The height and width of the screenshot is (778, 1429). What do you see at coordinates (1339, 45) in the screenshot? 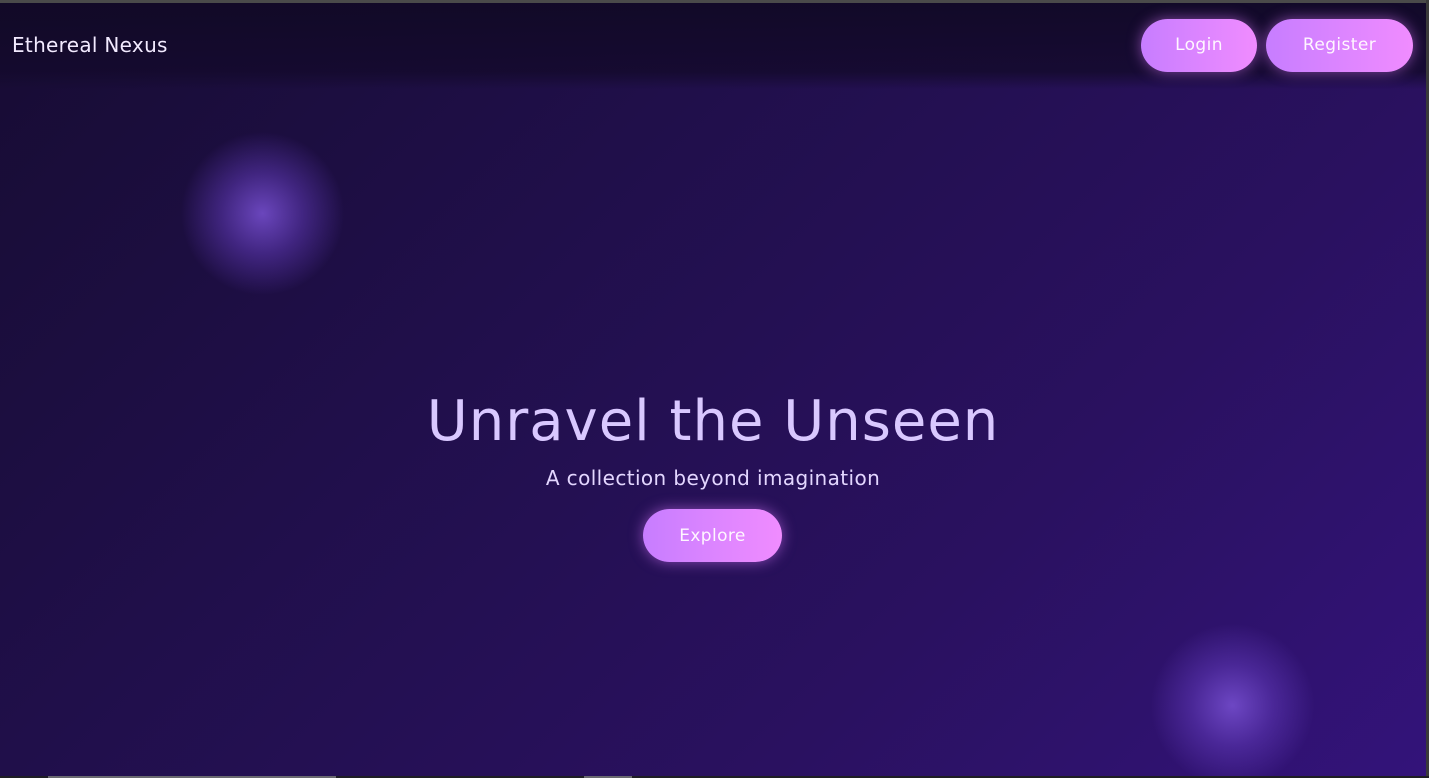
I see `register-button: Register` at bounding box center [1339, 45].